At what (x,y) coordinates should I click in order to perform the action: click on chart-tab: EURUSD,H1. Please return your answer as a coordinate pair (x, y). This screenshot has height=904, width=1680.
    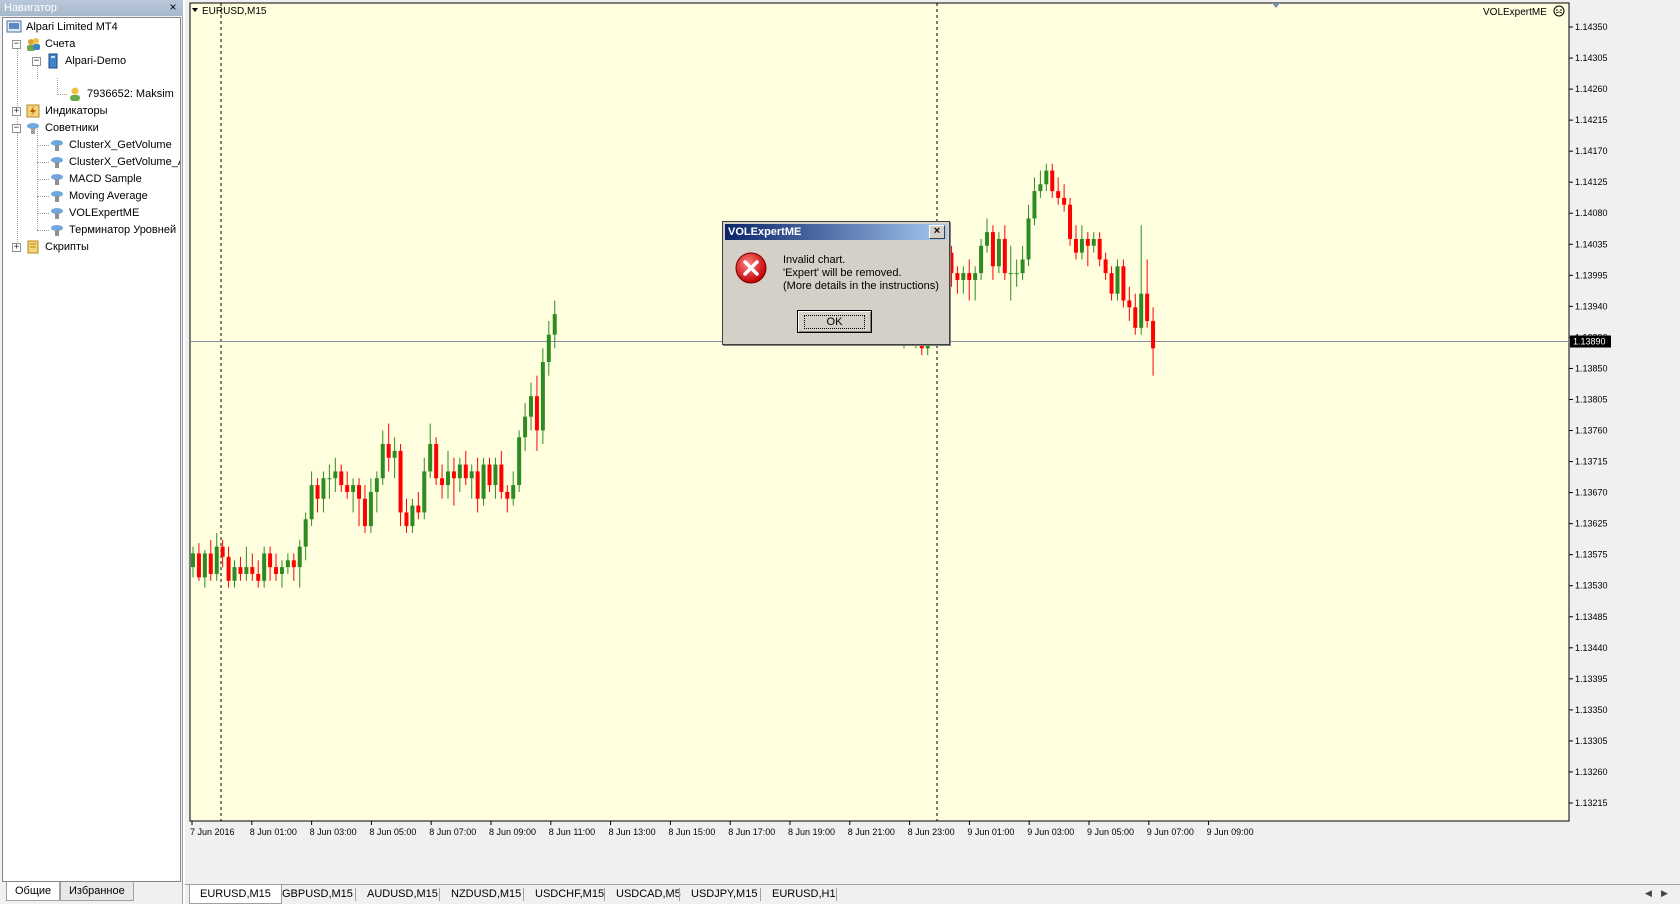
    Looking at the image, I should click on (804, 894).